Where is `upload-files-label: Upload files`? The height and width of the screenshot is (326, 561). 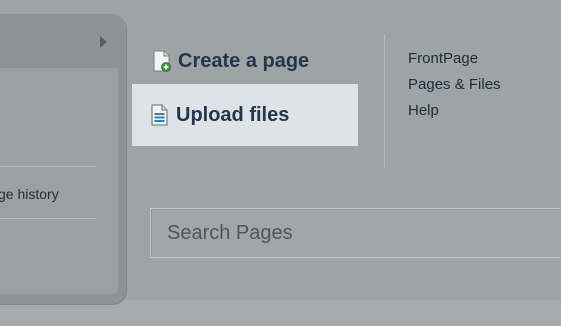
upload-files-label: Upload files is located at coordinates (233, 114).